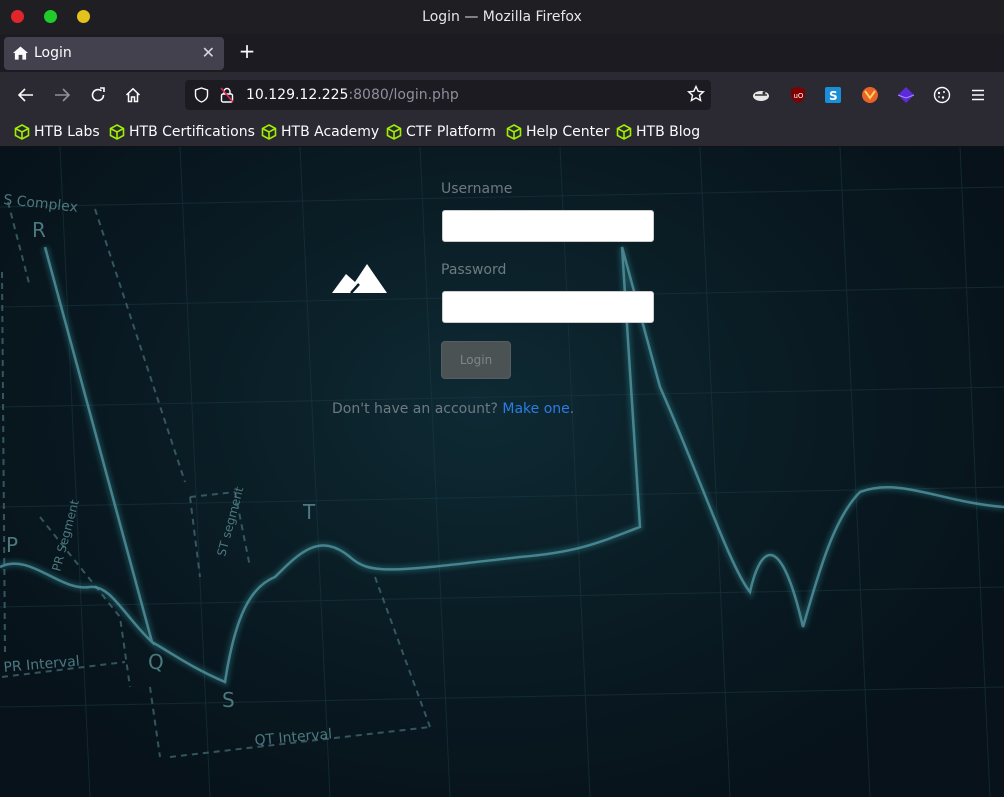 This screenshot has width=1004, height=797. Describe the element at coordinates (978, 95) in the screenshot. I see `hamburger-menu-icon` at that location.